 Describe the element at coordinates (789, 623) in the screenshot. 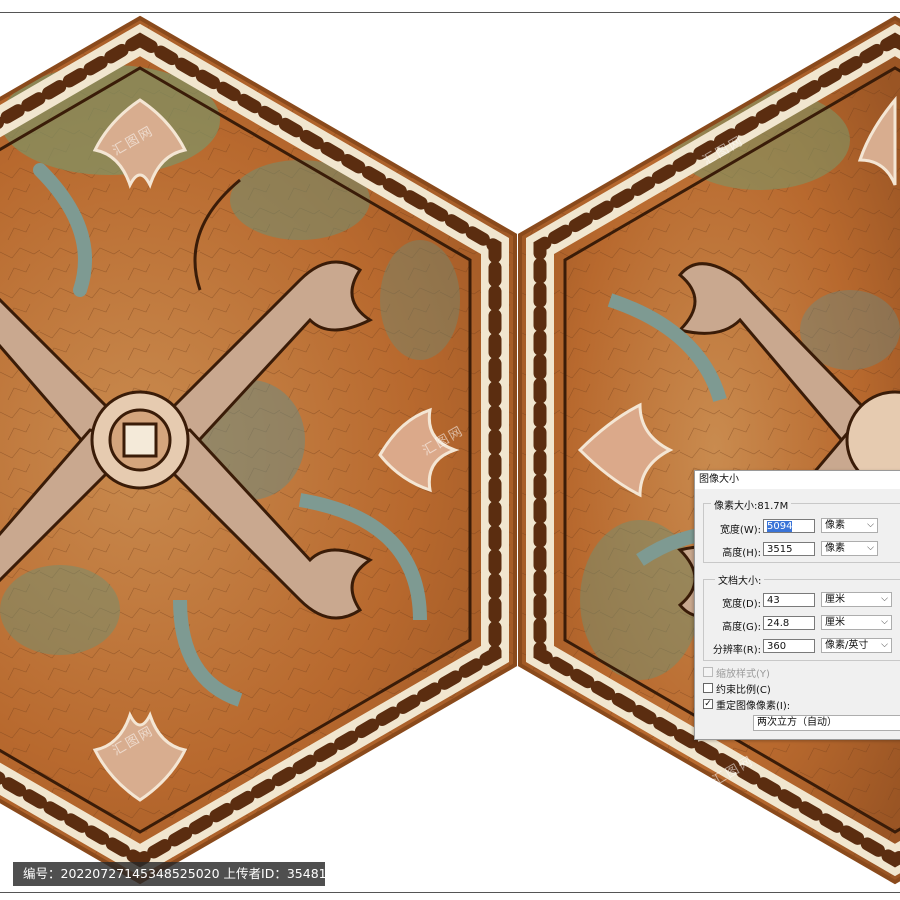

I see `doc-height-input: 24.8` at that location.